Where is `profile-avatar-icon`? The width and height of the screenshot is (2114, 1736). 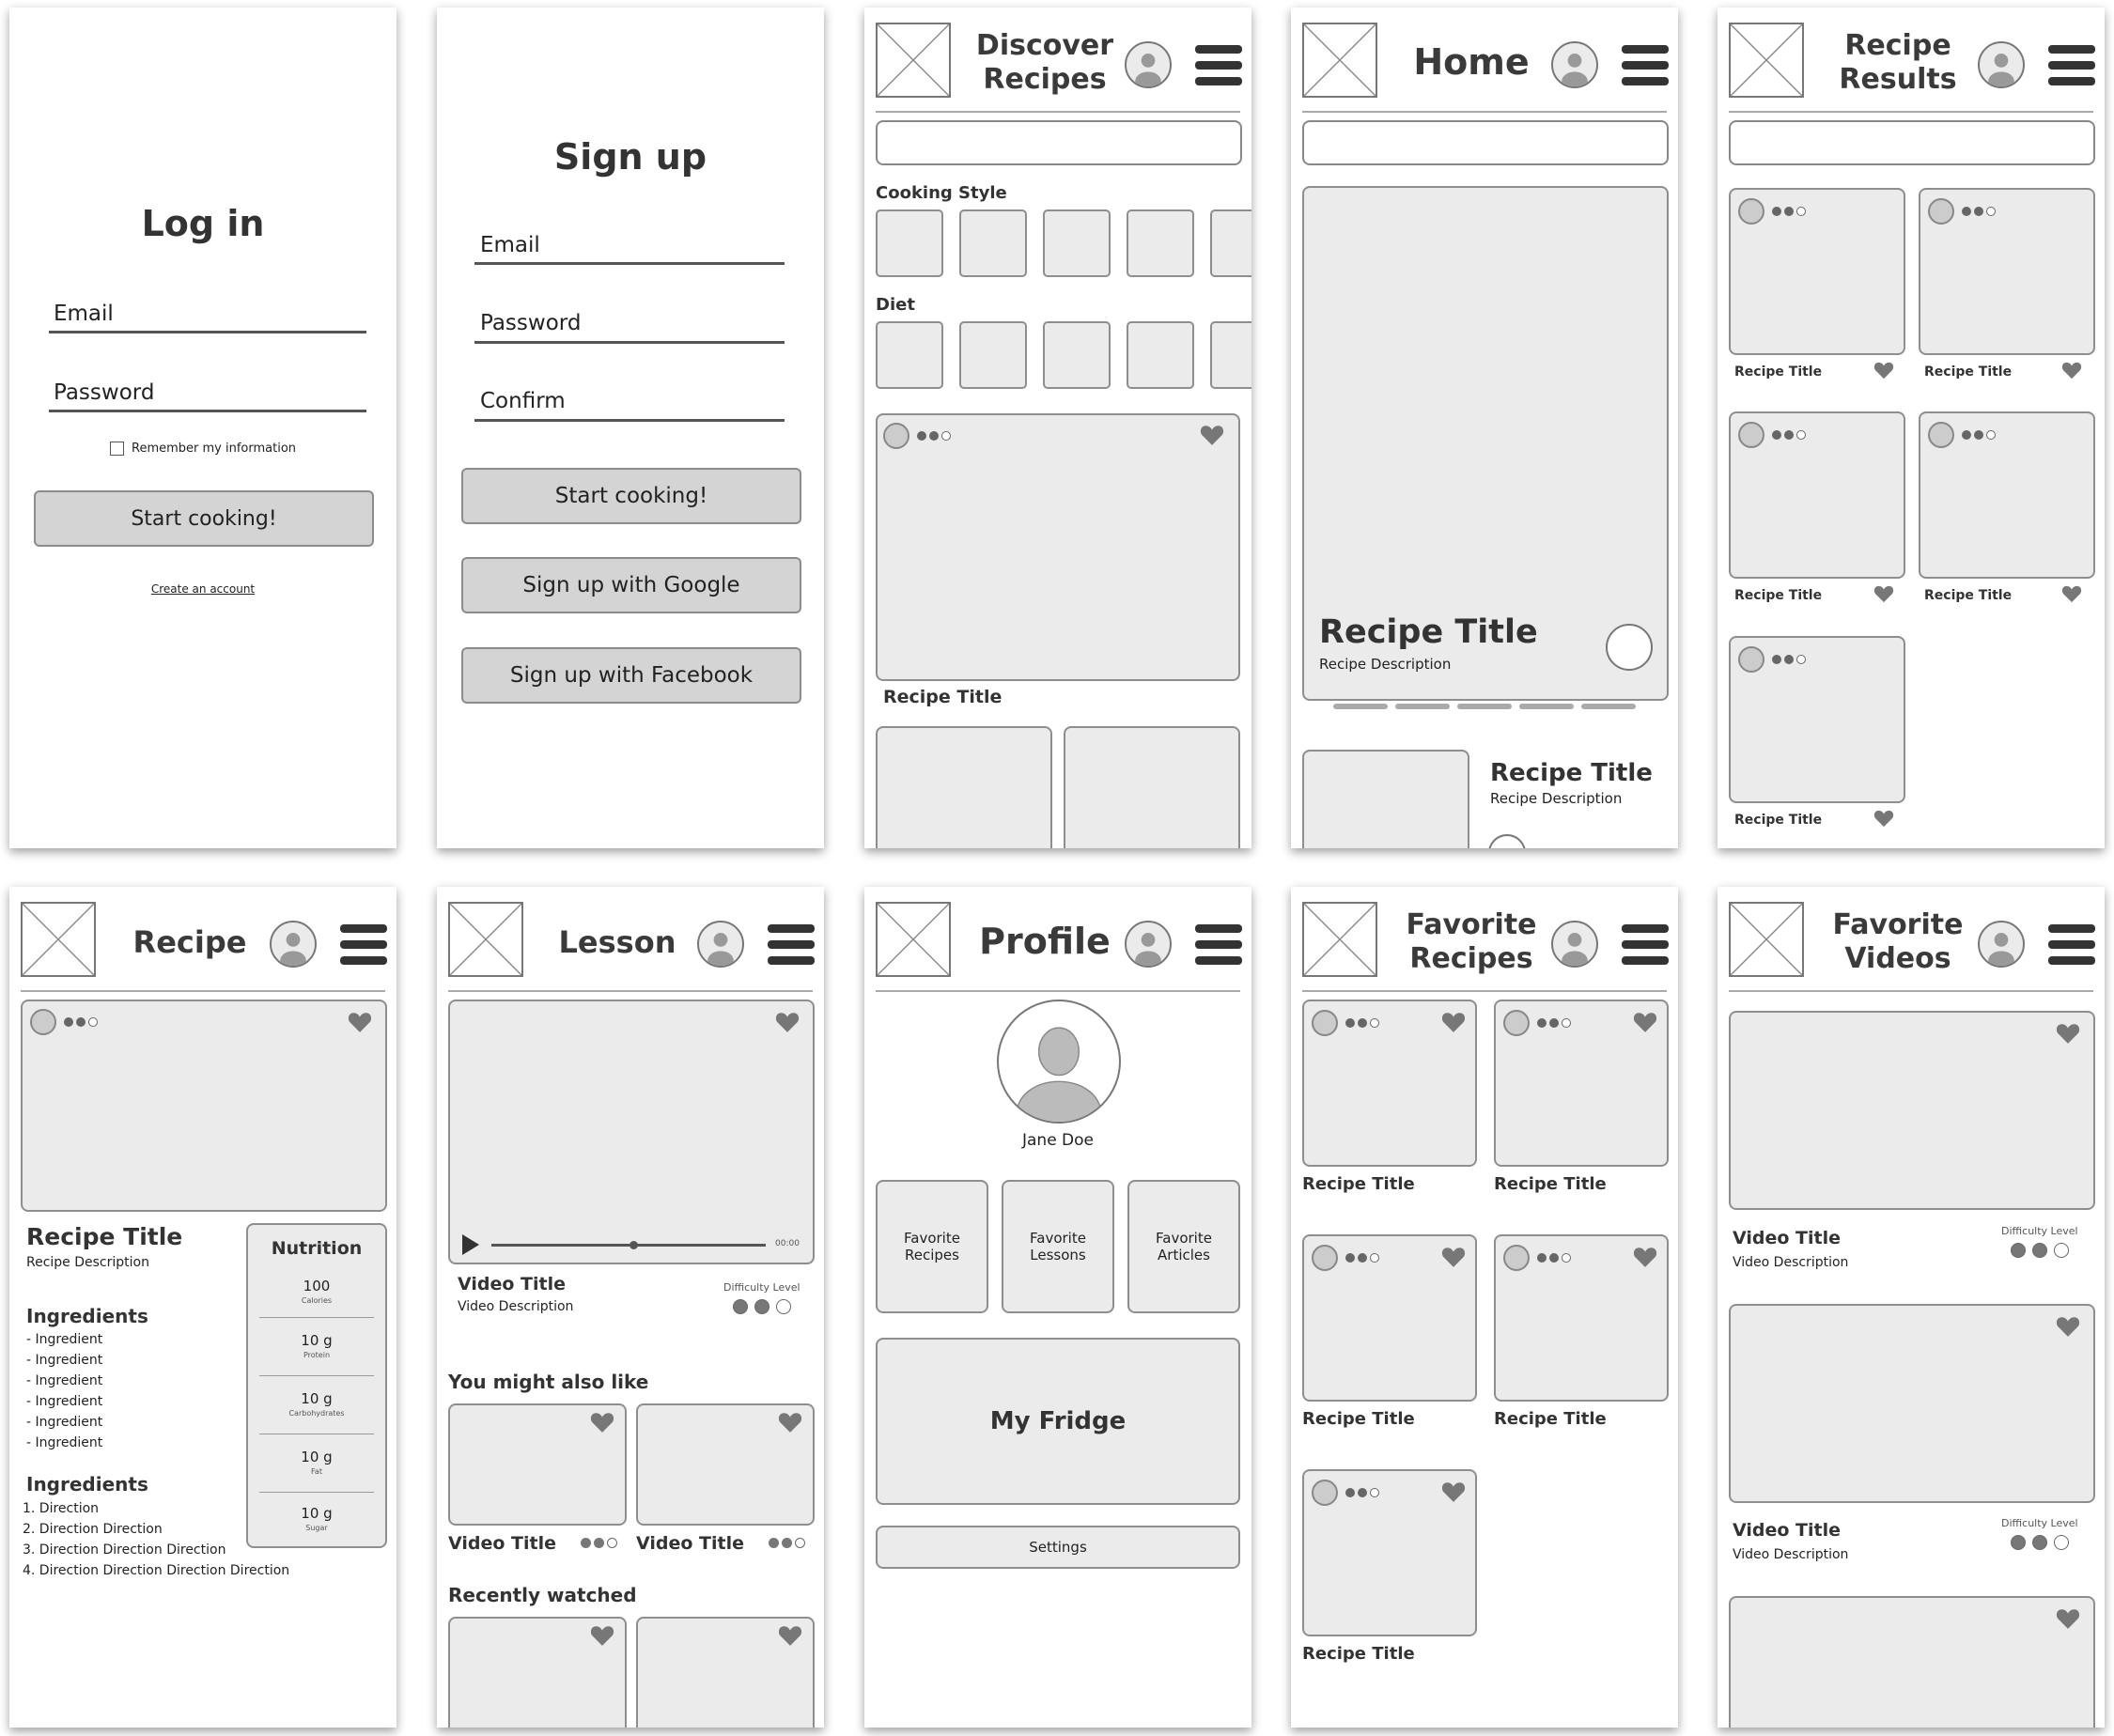
profile-avatar-icon is located at coordinates (1059, 1062).